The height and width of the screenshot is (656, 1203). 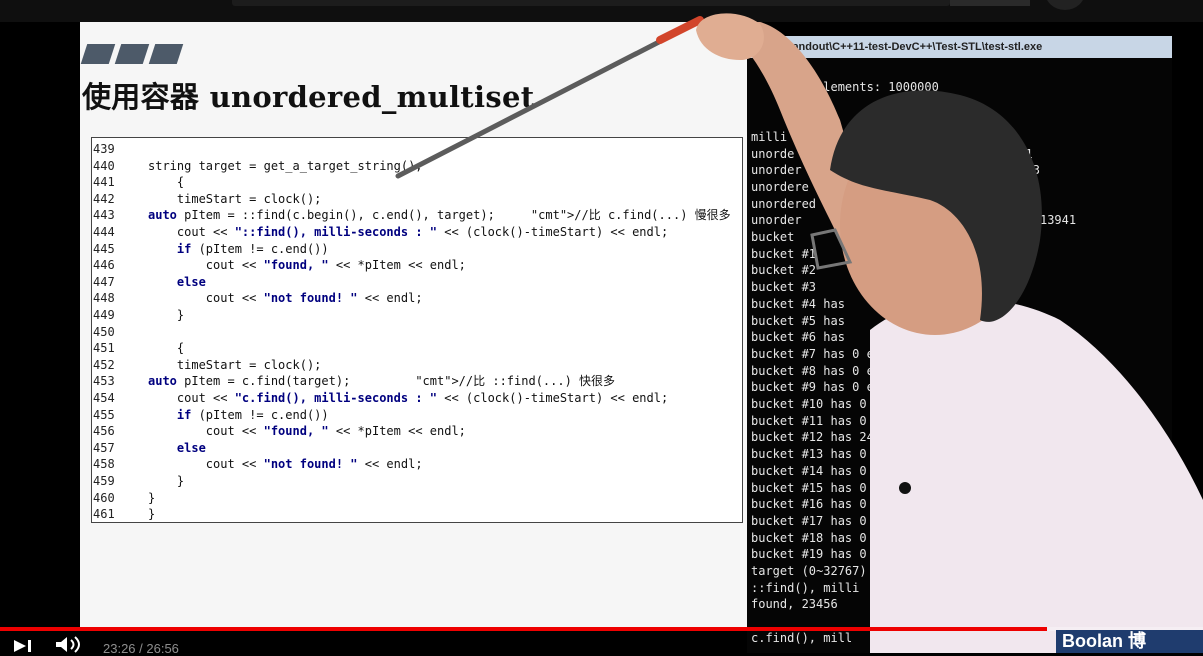 I want to click on line-number: 451, so click(x=104, y=348).